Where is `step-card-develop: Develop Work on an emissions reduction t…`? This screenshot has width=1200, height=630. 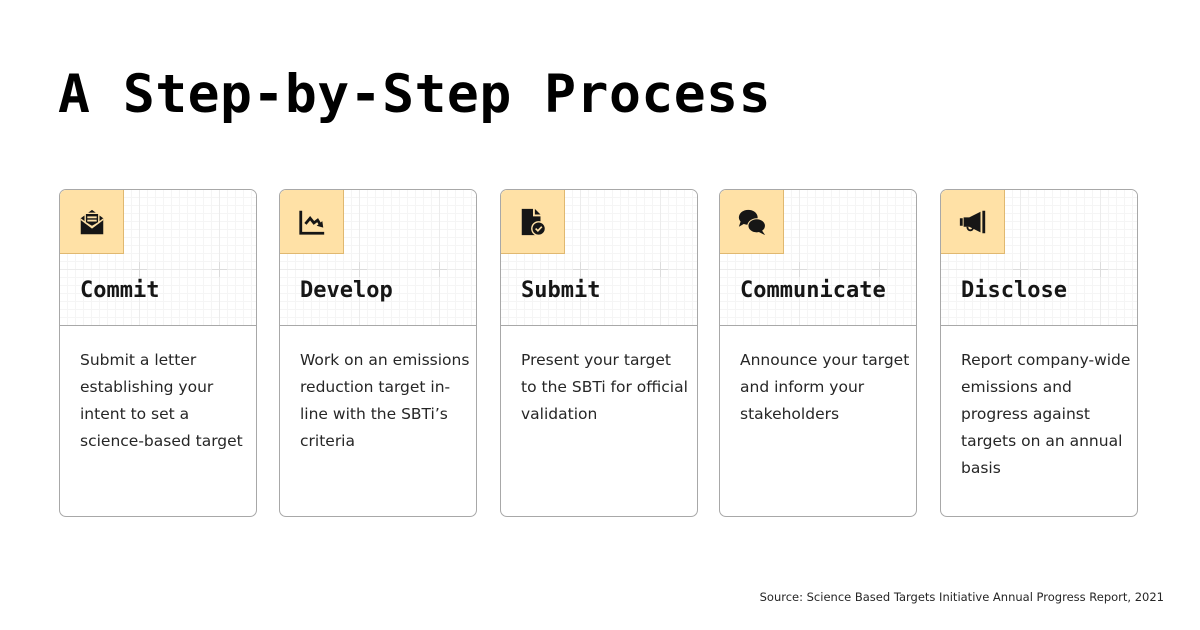 step-card-develop: Develop Work on an emissions reduction t… is located at coordinates (378, 353).